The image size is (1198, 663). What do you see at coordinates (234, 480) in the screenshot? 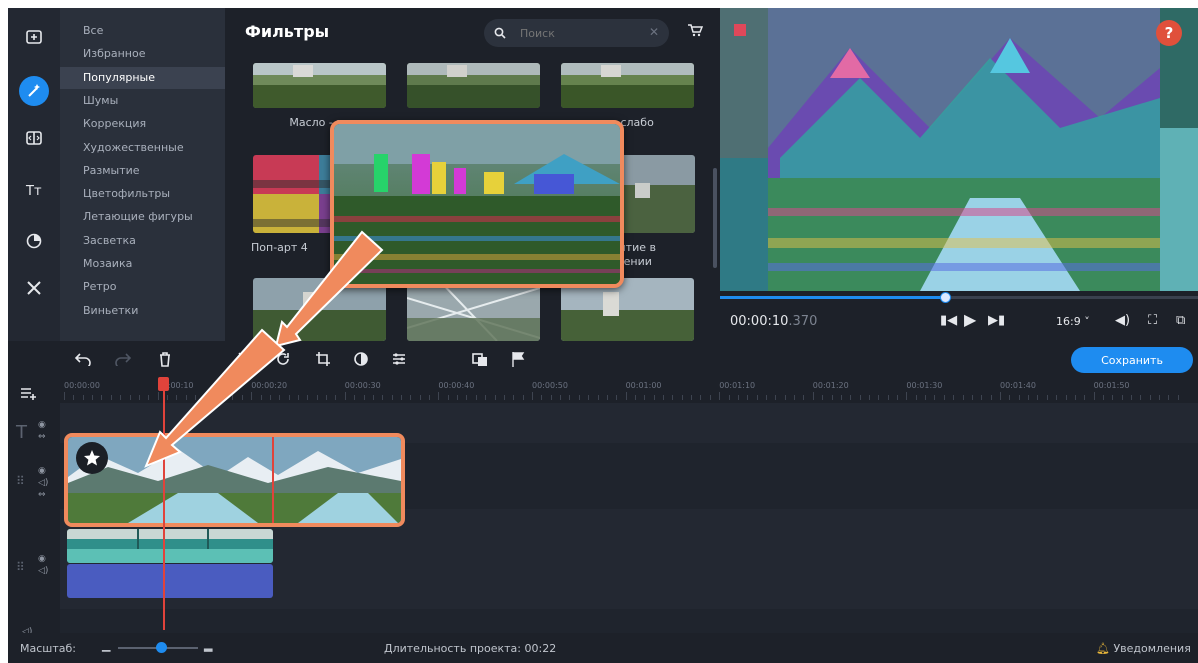
I see `video-clip-selected` at bounding box center [234, 480].